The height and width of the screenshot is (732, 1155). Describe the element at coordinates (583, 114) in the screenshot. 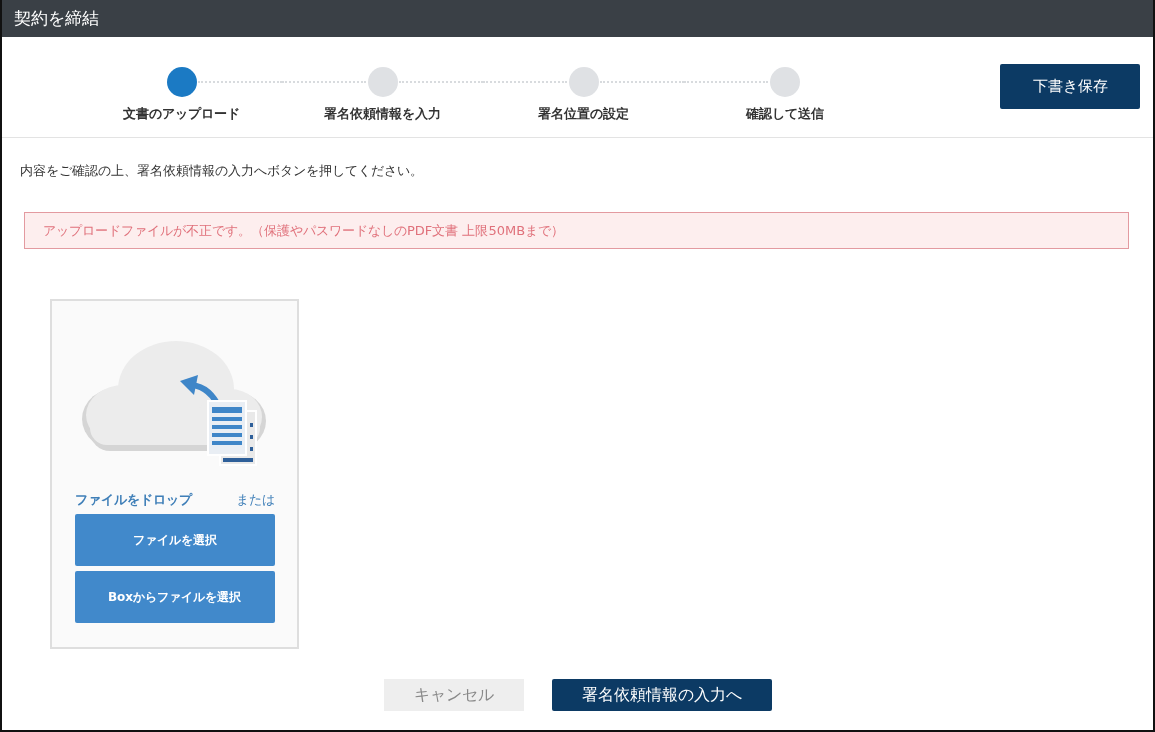

I see `step-label: 署名位置の設定` at that location.